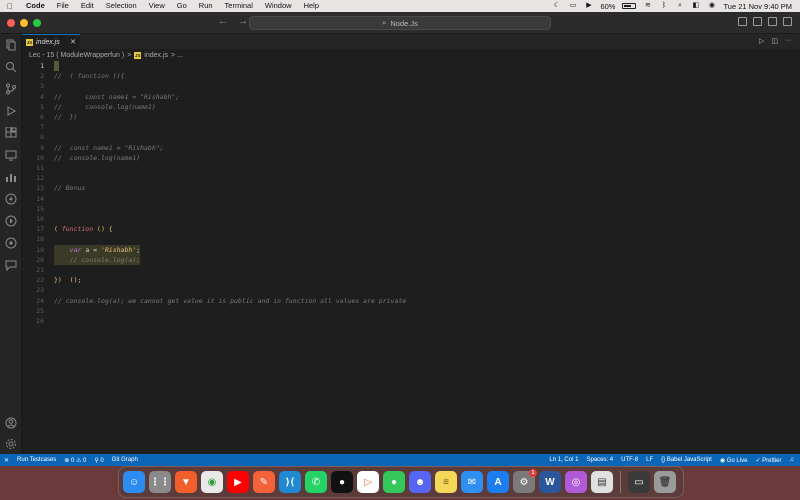  I want to click on menu-run: Run, so click(206, 6).